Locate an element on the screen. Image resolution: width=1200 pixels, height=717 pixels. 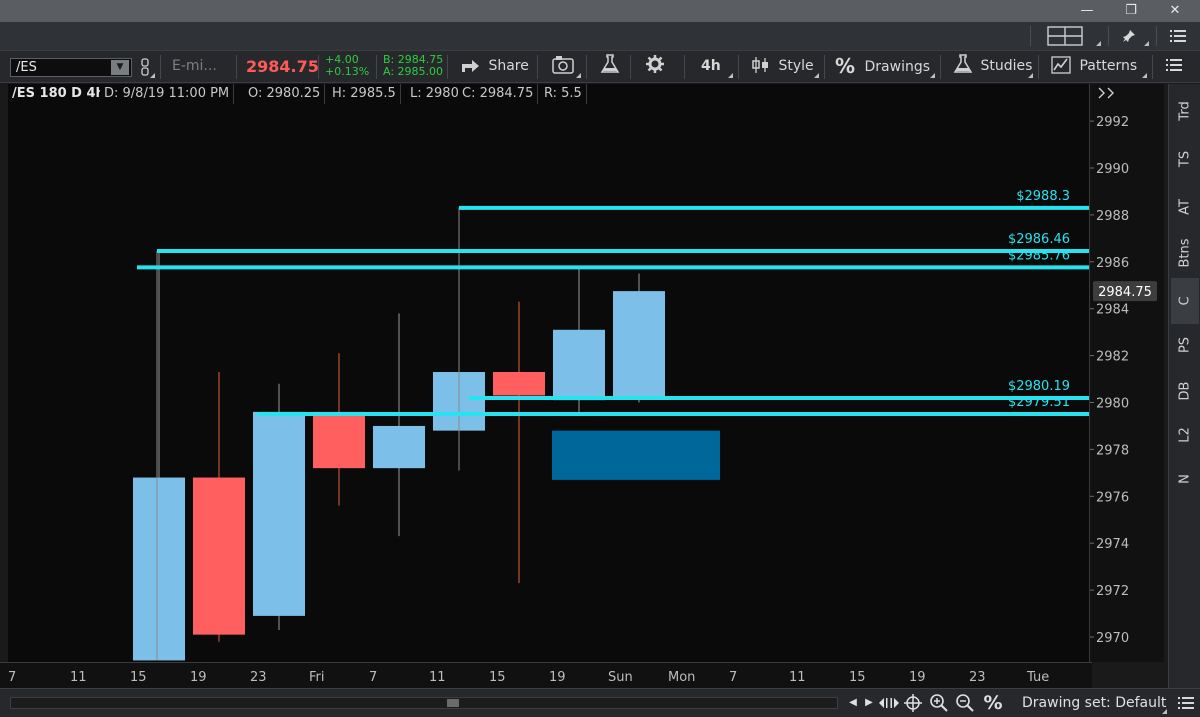
grid-layout-icon is located at coordinates (1065, 36).